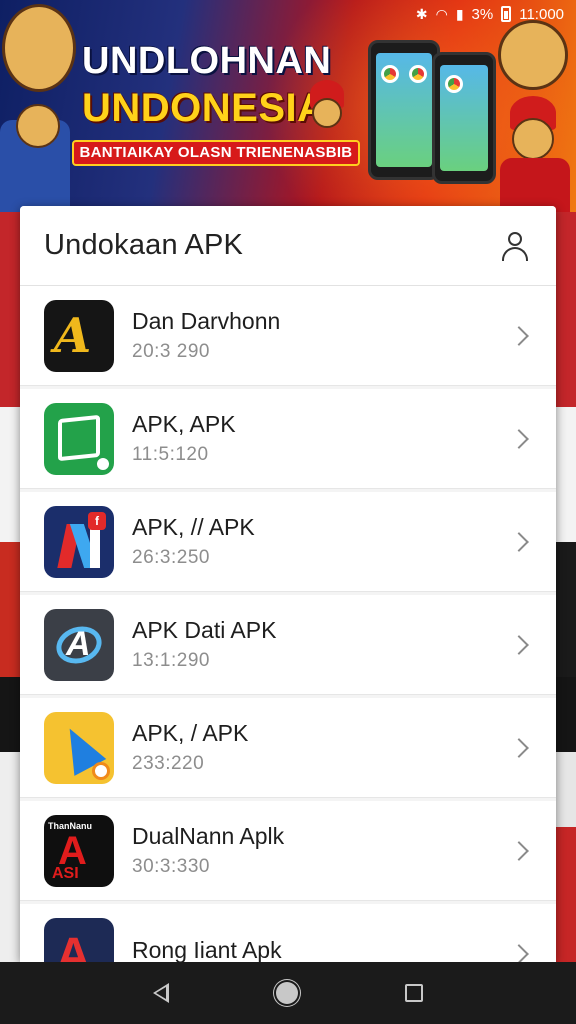 The width and height of the screenshot is (576, 1024). What do you see at coordinates (170, 454) in the screenshot?
I see `app-meta: 11:5:120` at bounding box center [170, 454].